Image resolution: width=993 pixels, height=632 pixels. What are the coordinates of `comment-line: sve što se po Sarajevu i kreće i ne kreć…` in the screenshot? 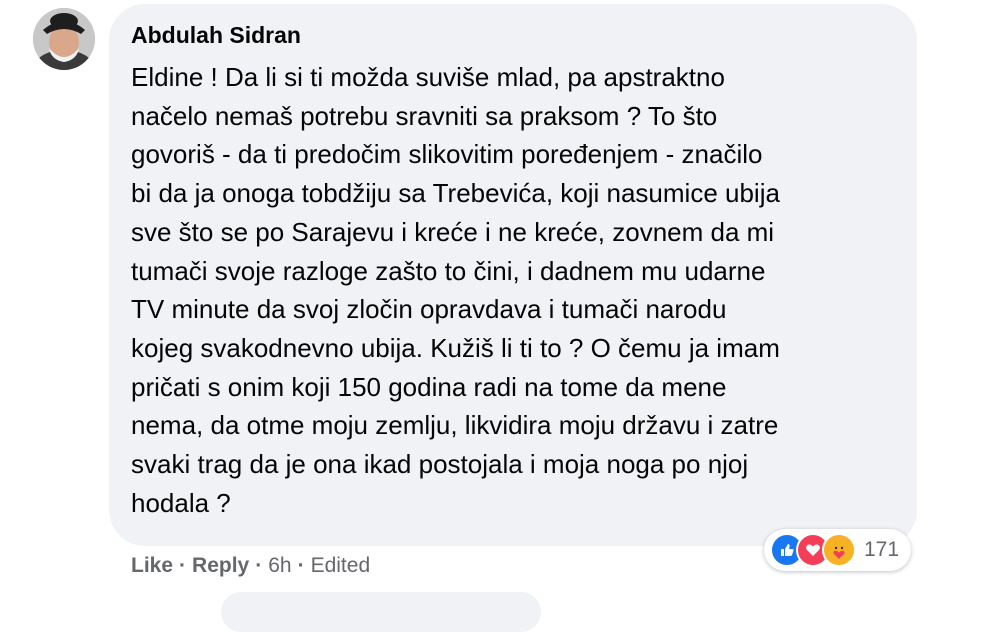 It's located at (453, 231).